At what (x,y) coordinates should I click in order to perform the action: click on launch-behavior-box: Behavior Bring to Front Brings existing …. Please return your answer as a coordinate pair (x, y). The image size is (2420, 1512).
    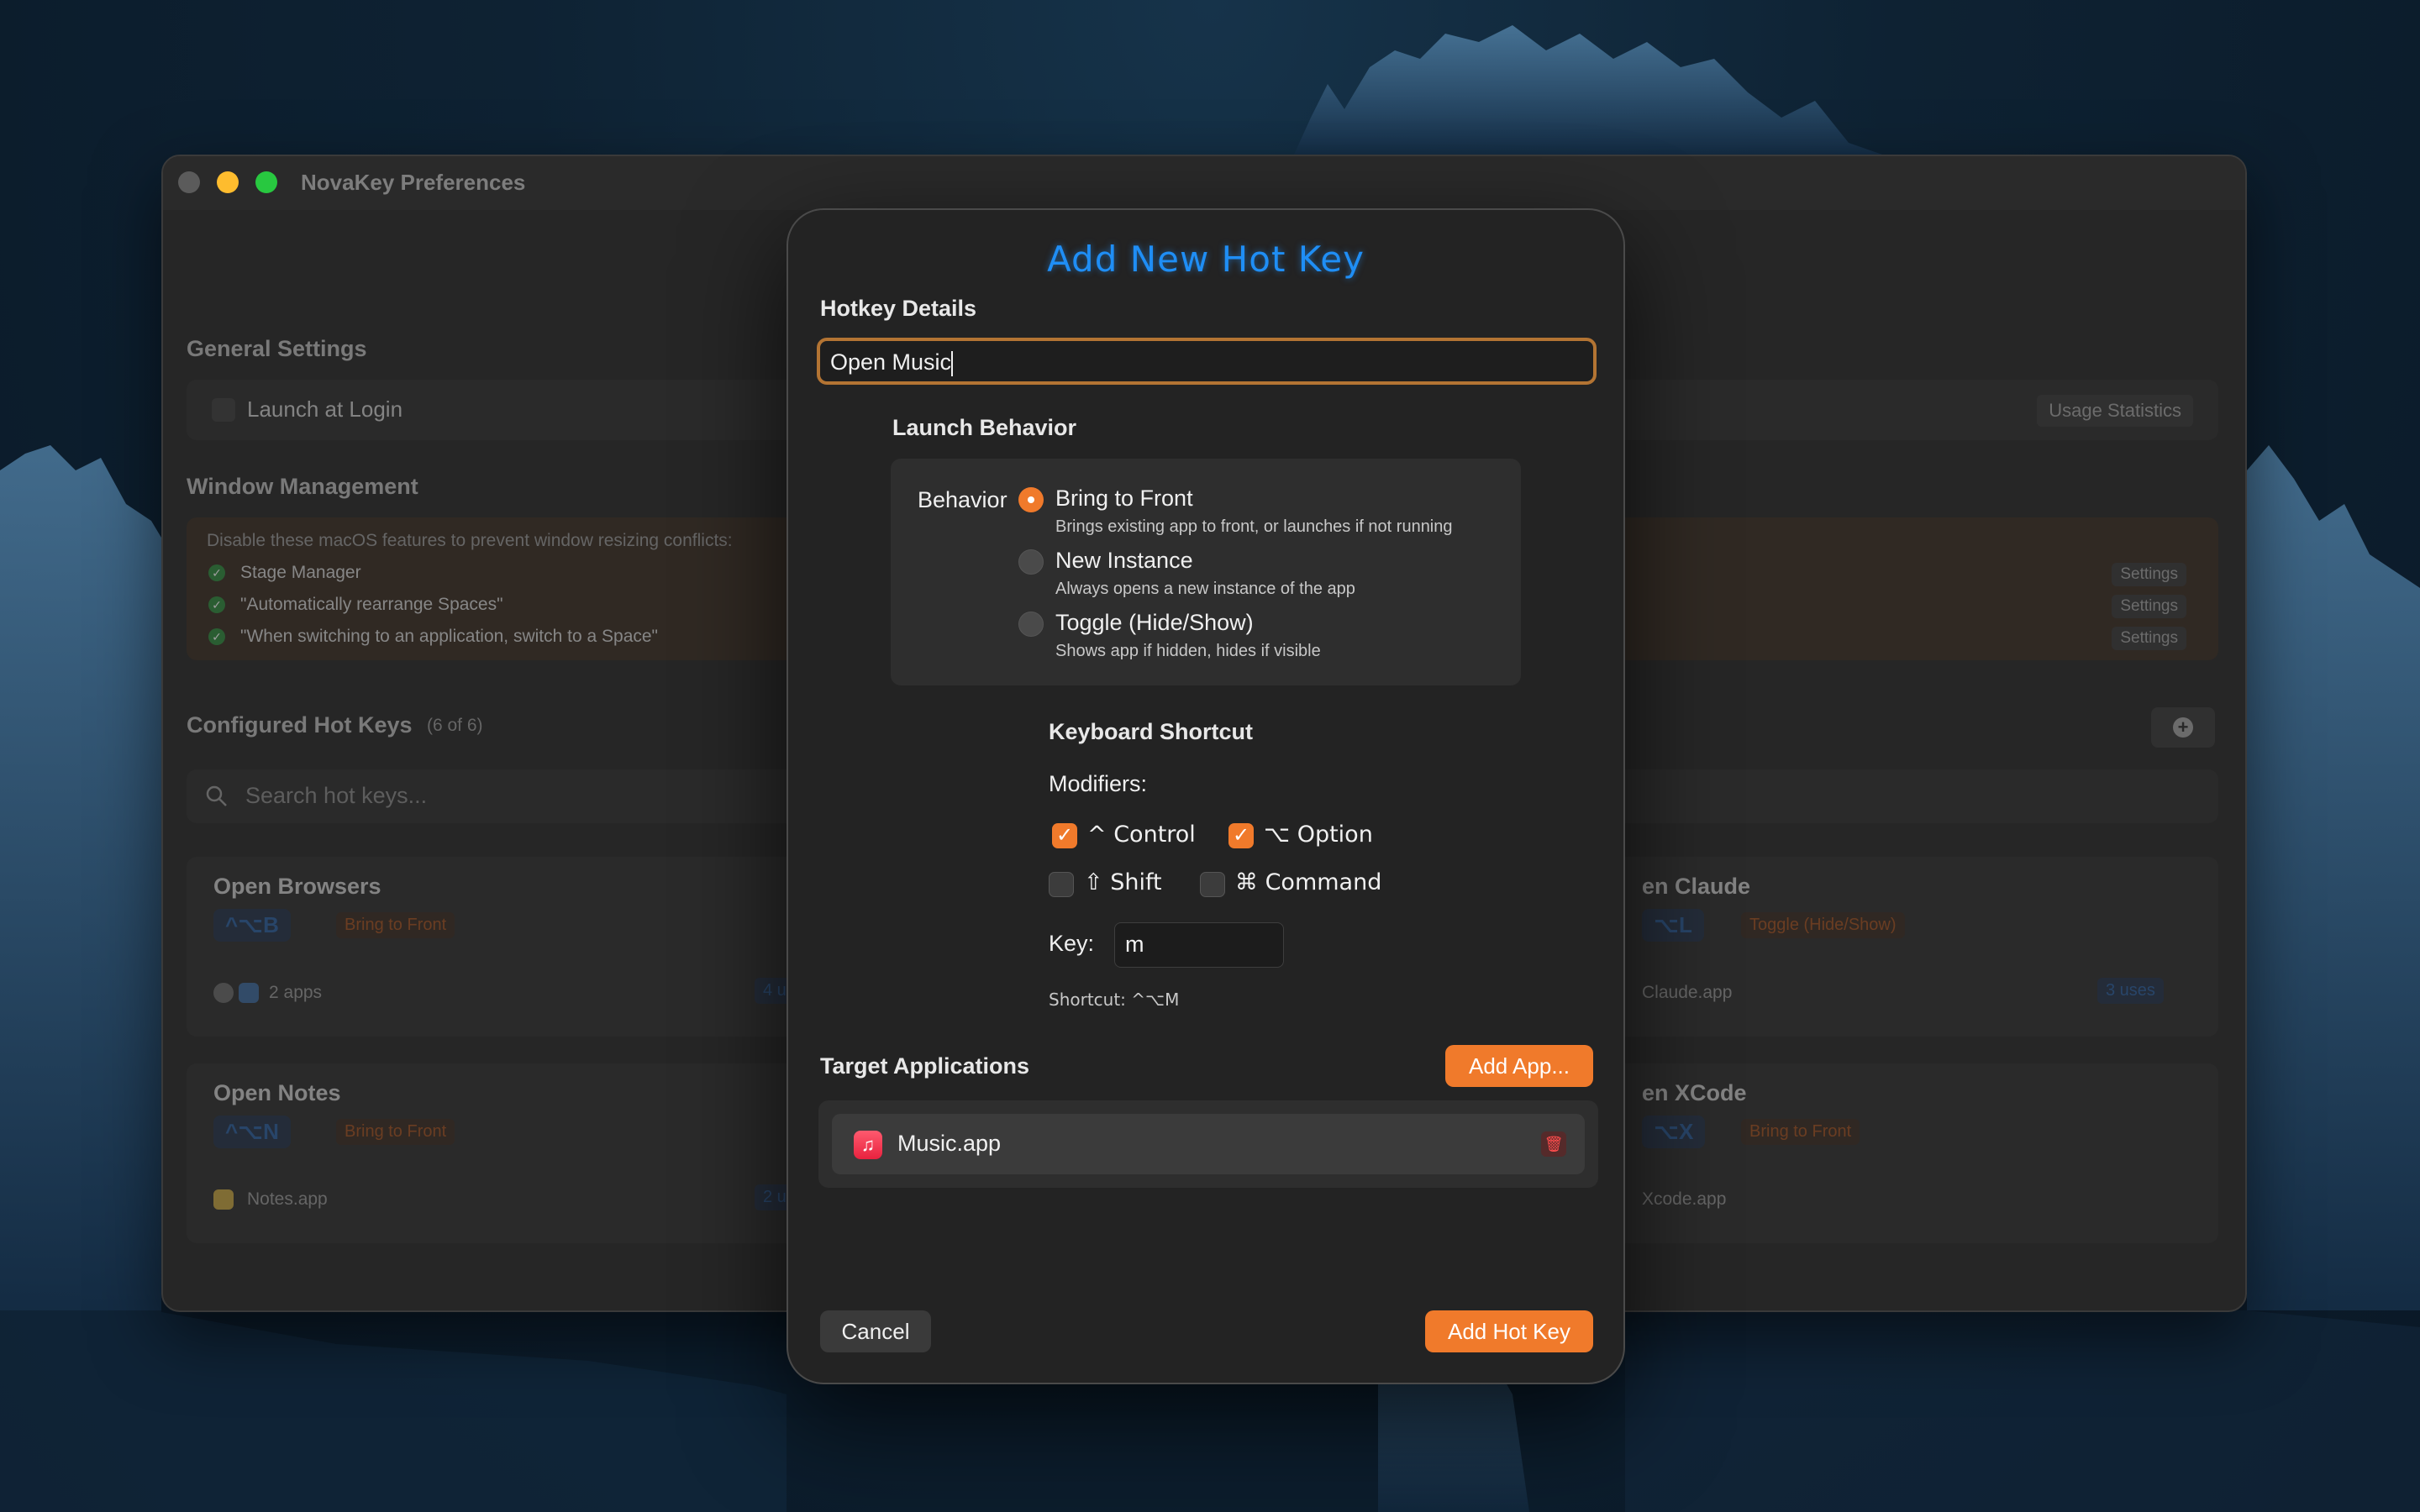
    Looking at the image, I should click on (1206, 572).